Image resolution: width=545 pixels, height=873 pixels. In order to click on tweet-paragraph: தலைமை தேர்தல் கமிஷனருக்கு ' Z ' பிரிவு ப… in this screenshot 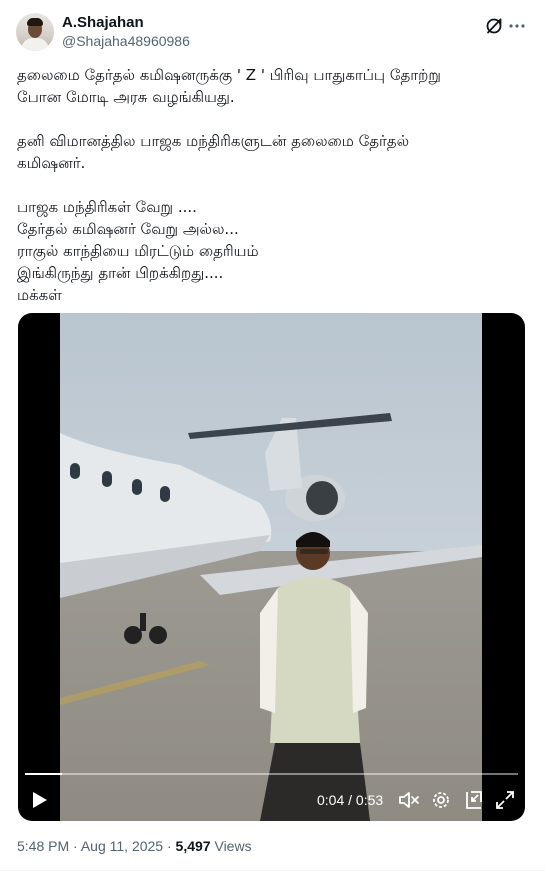, I will do `click(229, 86)`.